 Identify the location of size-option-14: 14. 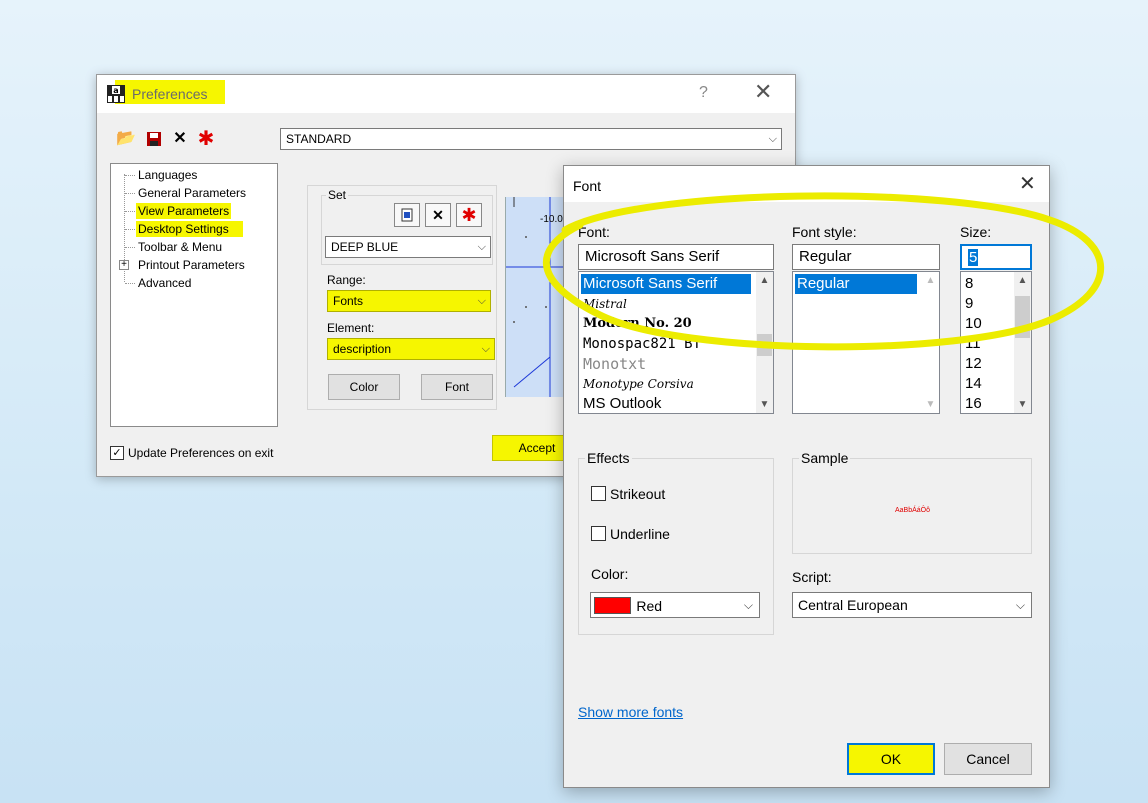
(972, 384).